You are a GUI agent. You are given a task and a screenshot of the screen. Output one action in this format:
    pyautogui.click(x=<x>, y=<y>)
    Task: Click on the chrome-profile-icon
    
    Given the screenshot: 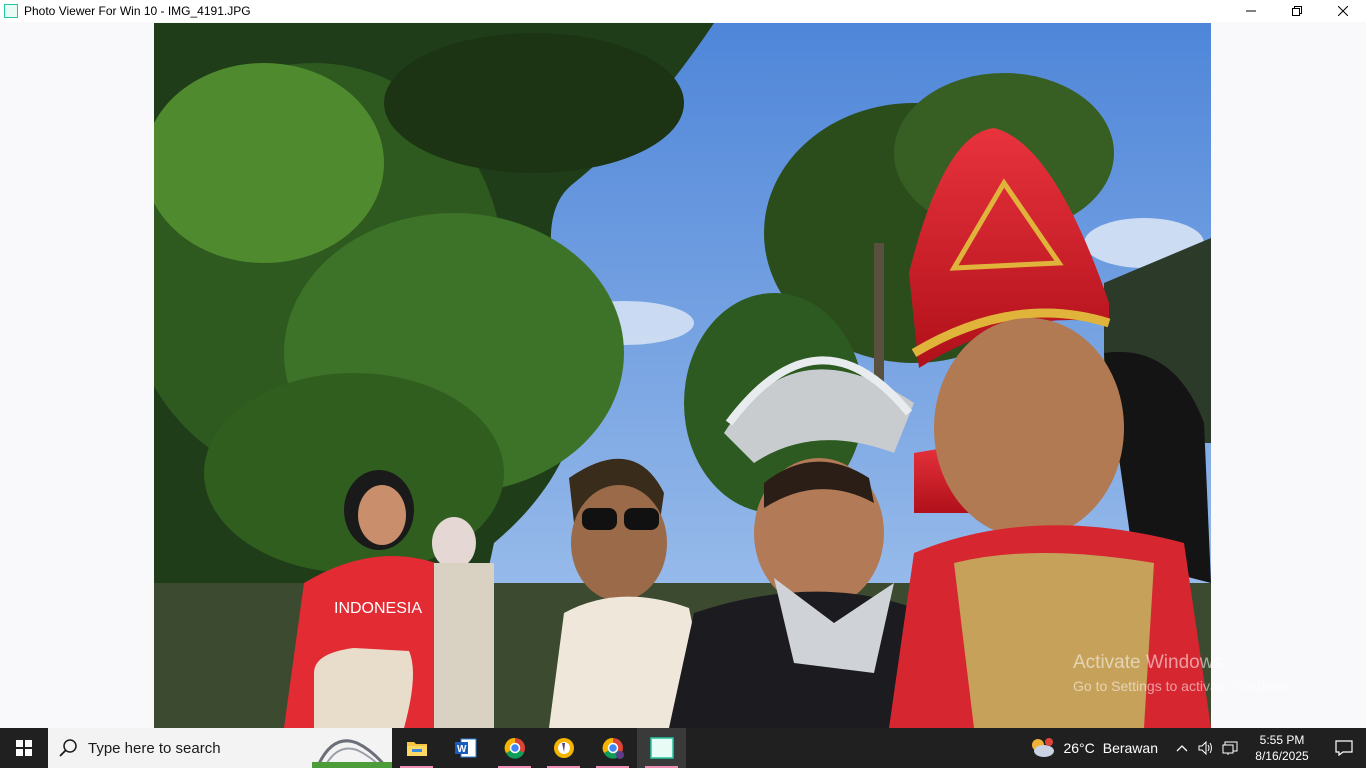 What is the action you would take?
    pyautogui.click(x=563, y=748)
    